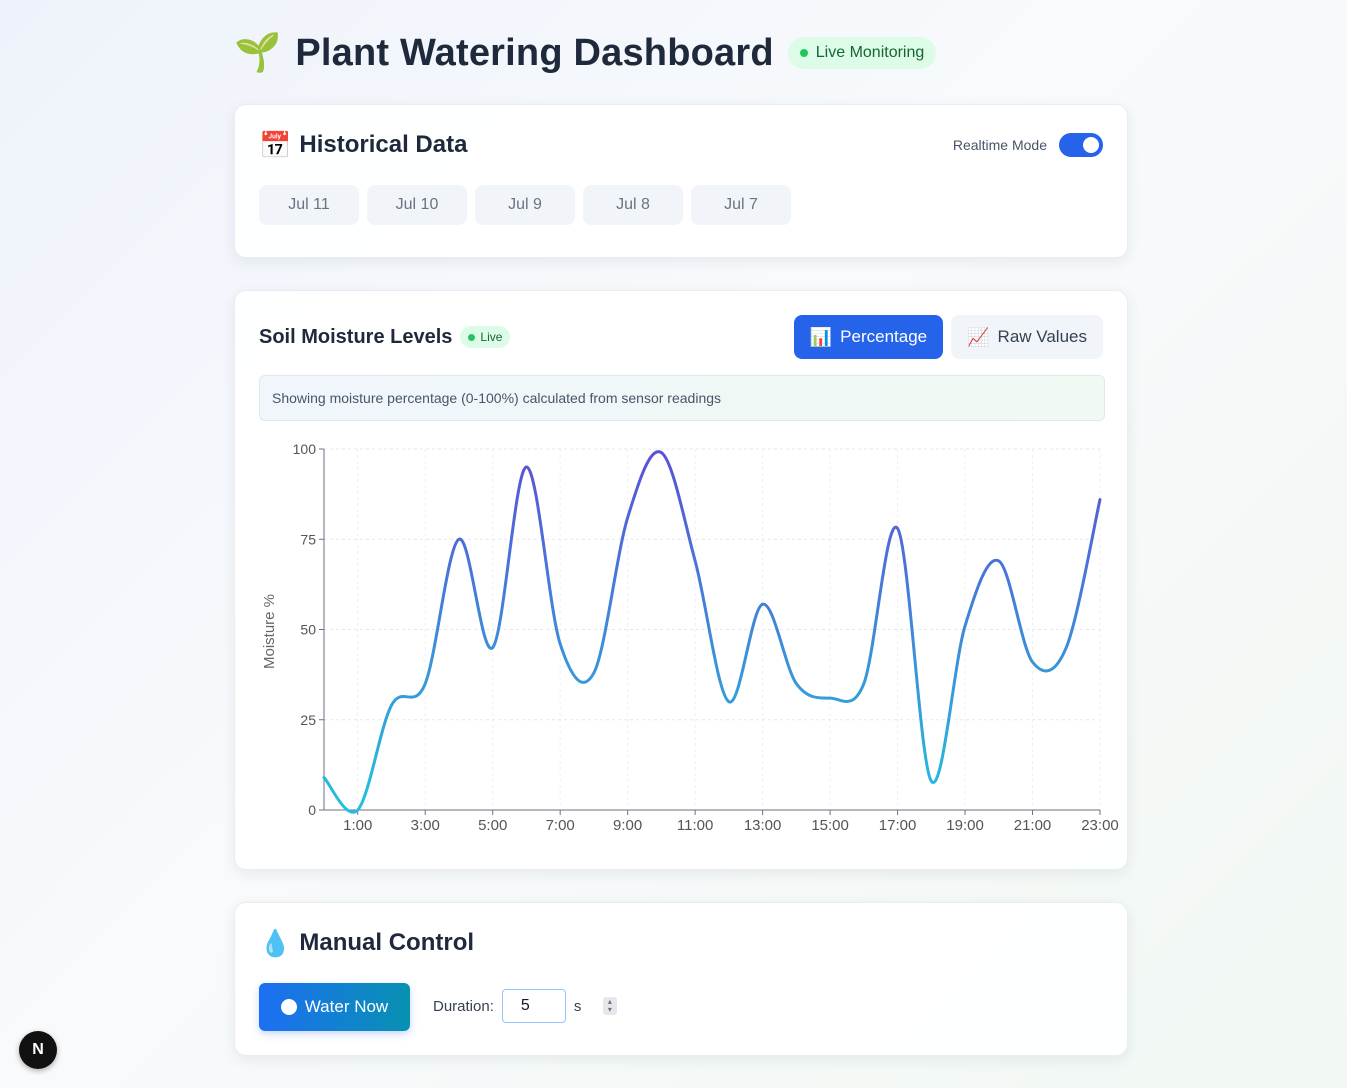 Image resolution: width=1347 pixels, height=1088 pixels. Describe the element at coordinates (258, 53) in the screenshot. I see `seedling-icon: 🌱` at that location.